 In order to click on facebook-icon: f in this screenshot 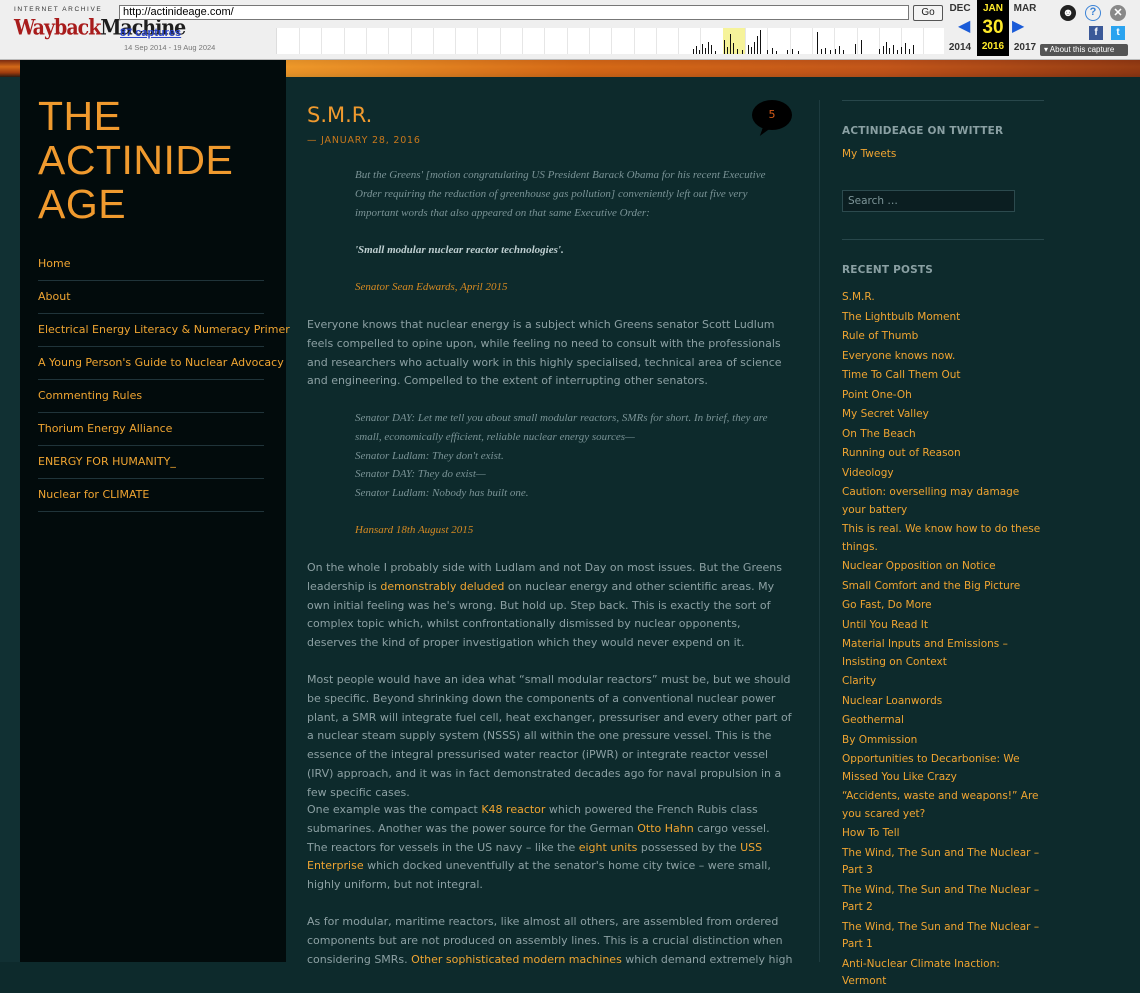, I will do `click(1096, 33)`.